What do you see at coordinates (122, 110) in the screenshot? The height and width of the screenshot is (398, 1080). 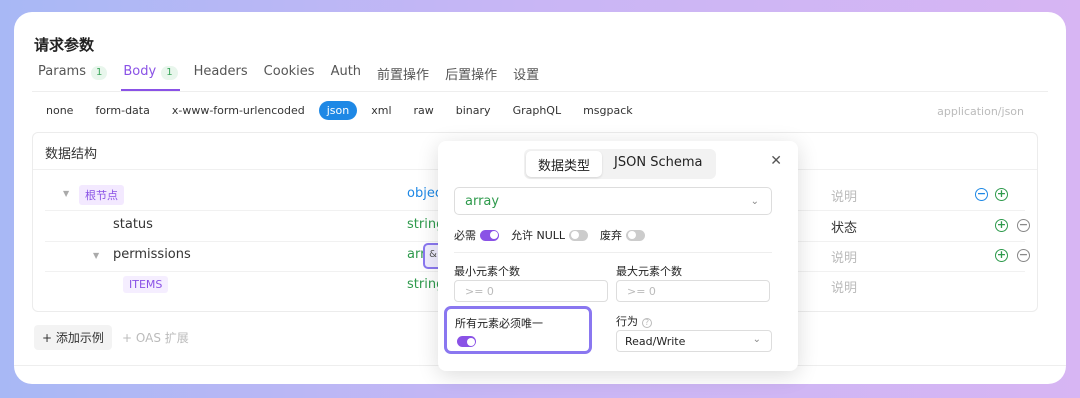 I see `body-type-form-data: form-data` at bounding box center [122, 110].